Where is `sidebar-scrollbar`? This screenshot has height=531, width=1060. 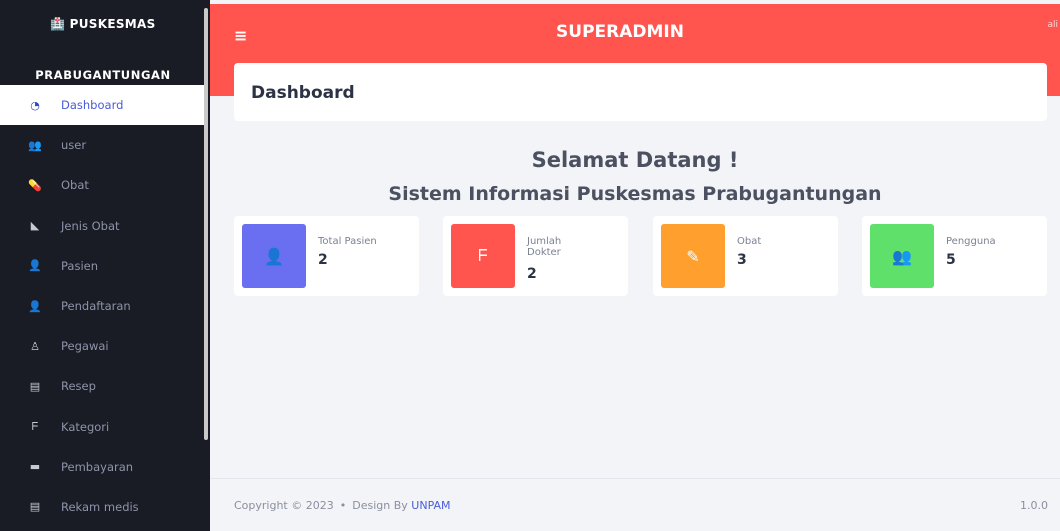 sidebar-scrollbar is located at coordinates (206, 224).